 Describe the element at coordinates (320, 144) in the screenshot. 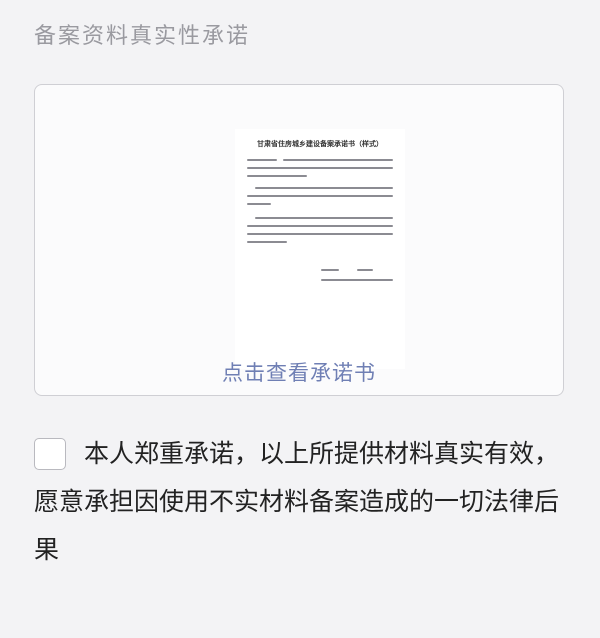

I see `document-heading: 甘肃省住房城乡建设备案承诺书（样式）` at that location.